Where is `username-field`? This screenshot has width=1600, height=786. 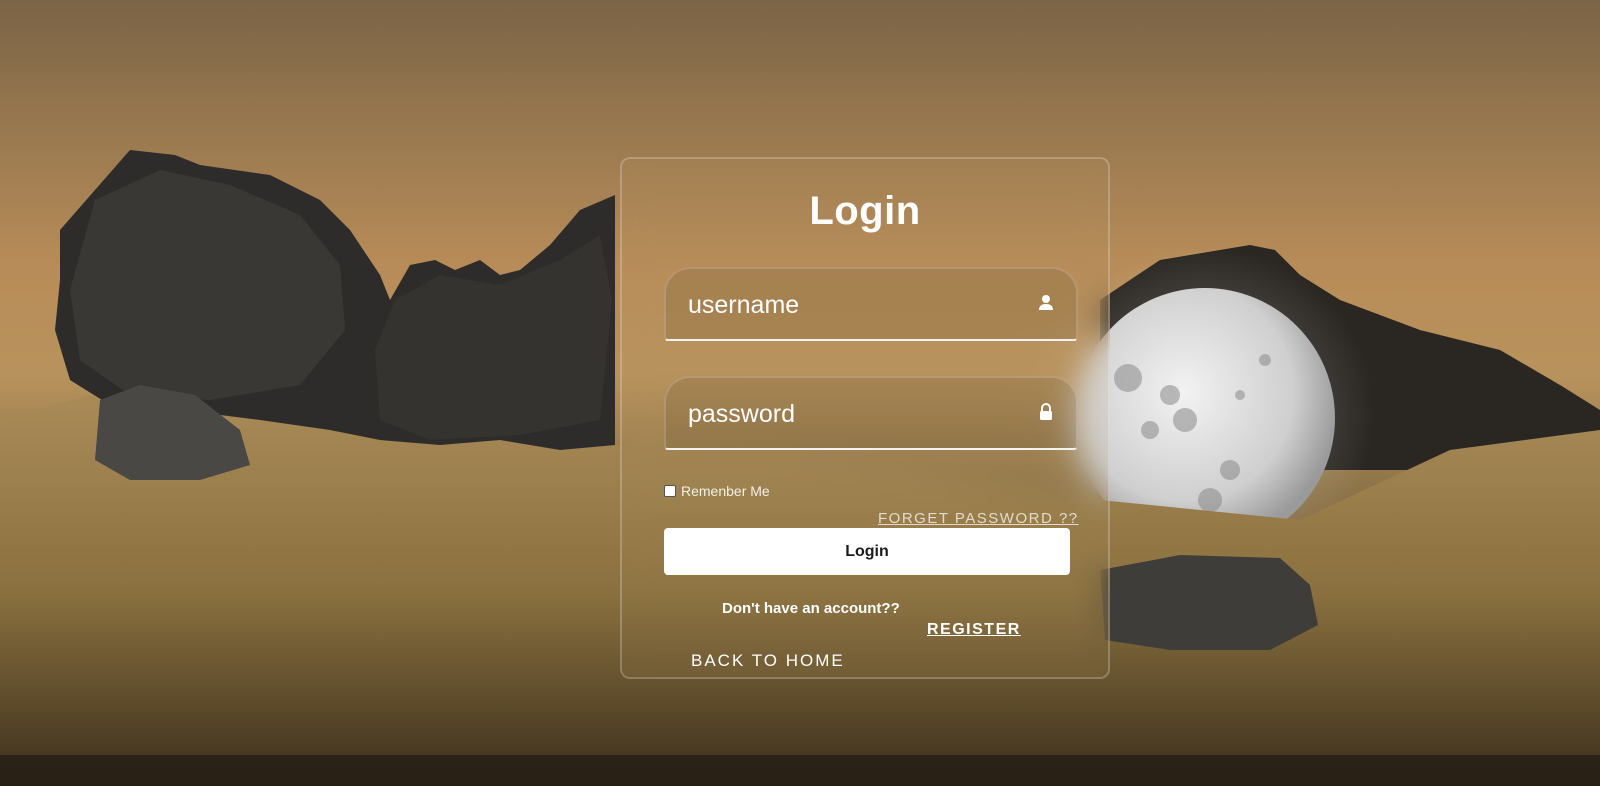
username-field is located at coordinates (871, 304).